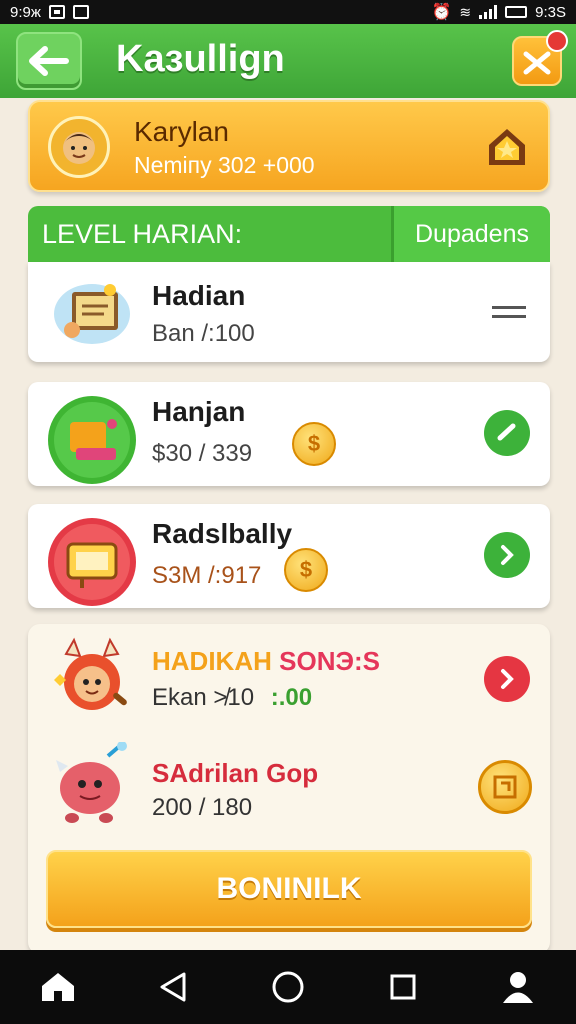 Image resolution: width=576 pixels, height=1024 pixels. Describe the element at coordinates (472, 234) in the screenshot. I see `tab-dupadens: Dupadens` at that location.